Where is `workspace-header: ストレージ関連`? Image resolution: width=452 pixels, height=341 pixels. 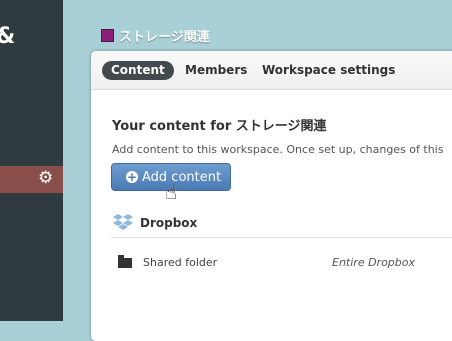 workspace-header: ストレージ関連 is located at coordinates (155, 35).